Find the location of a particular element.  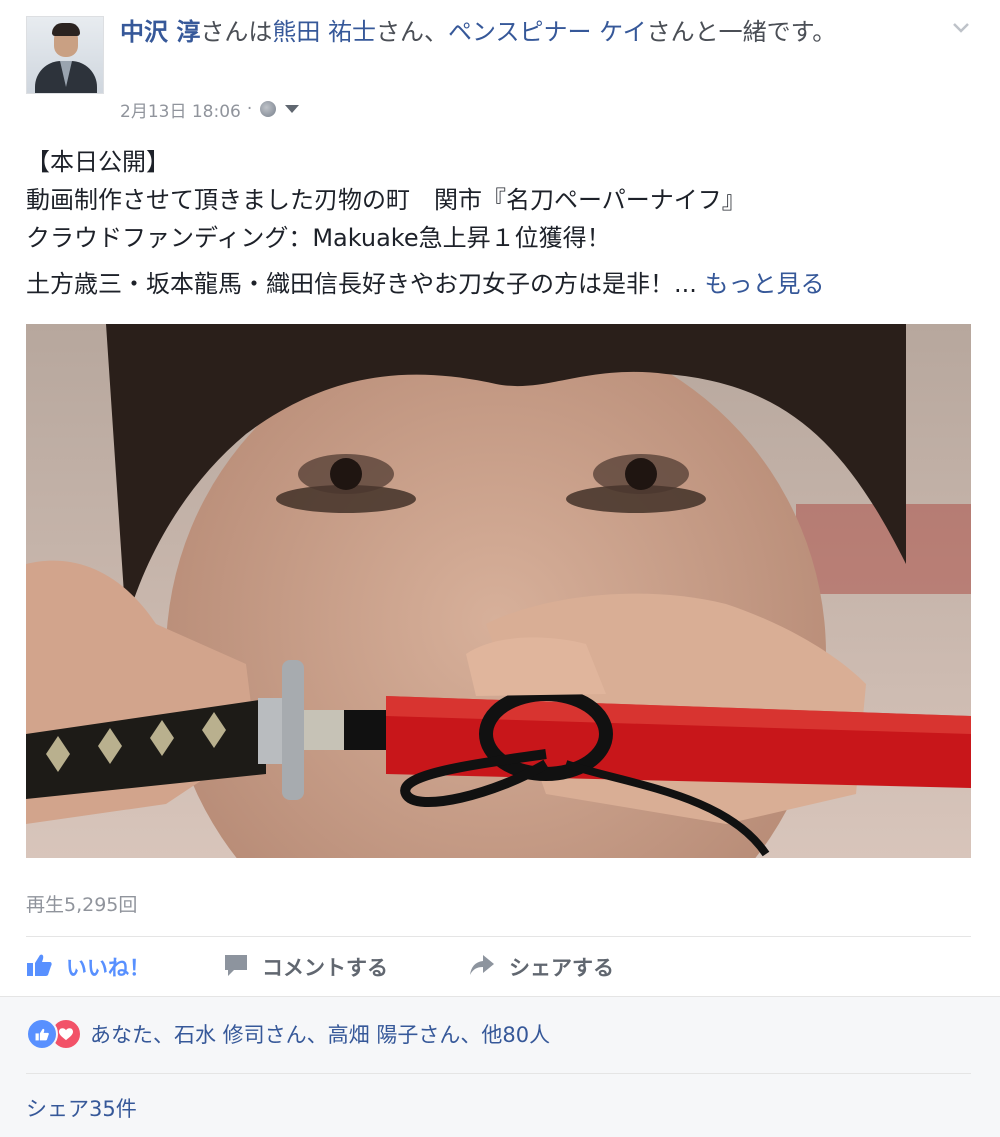

avatar is located at coordinates (65, 55).